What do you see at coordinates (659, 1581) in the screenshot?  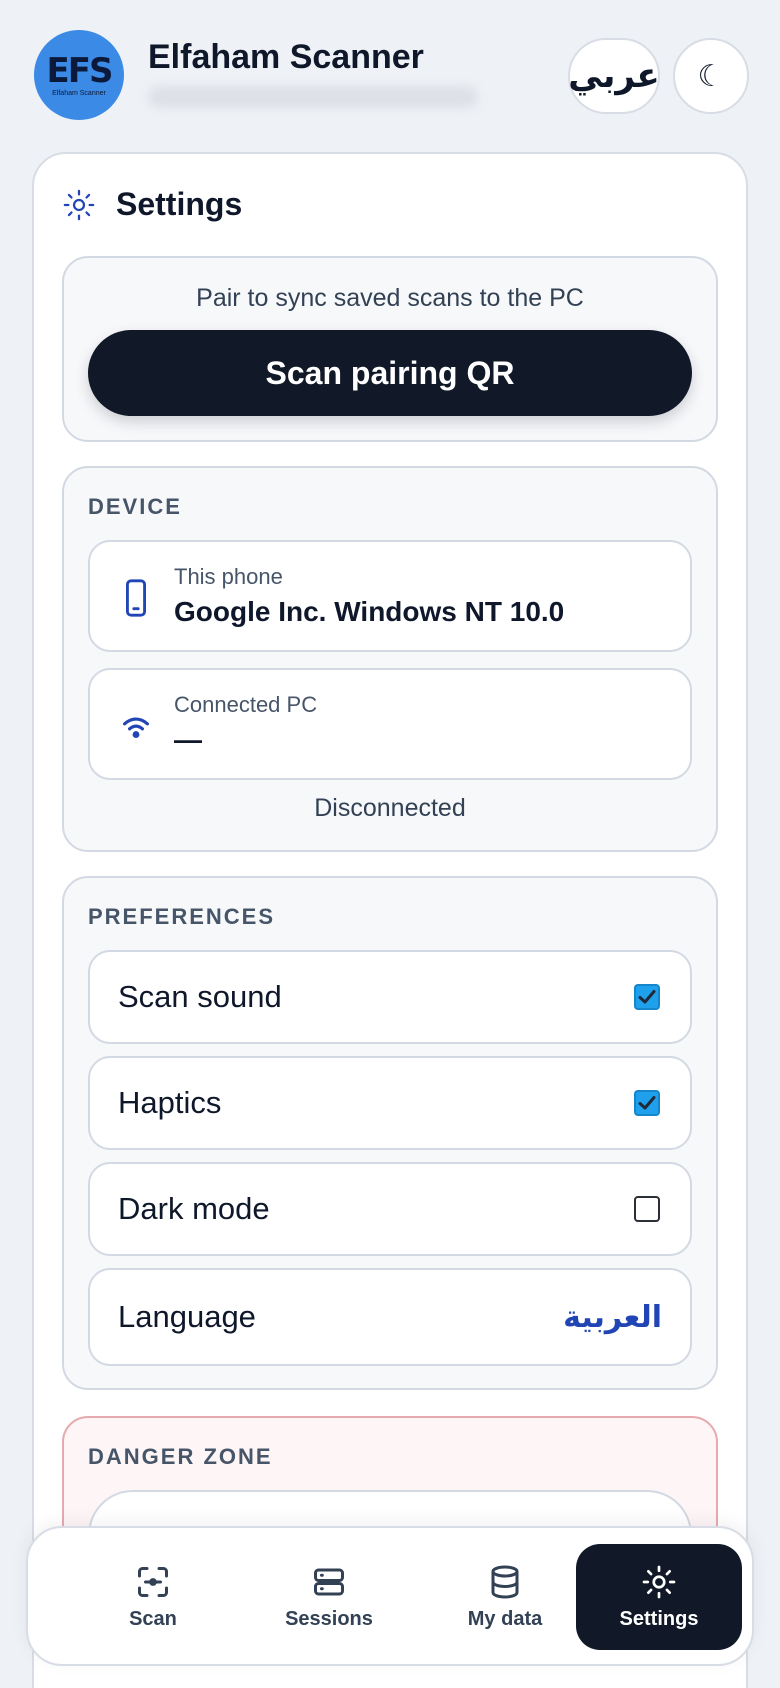 I see `settings-icon` at bounding box center [659, 1581].